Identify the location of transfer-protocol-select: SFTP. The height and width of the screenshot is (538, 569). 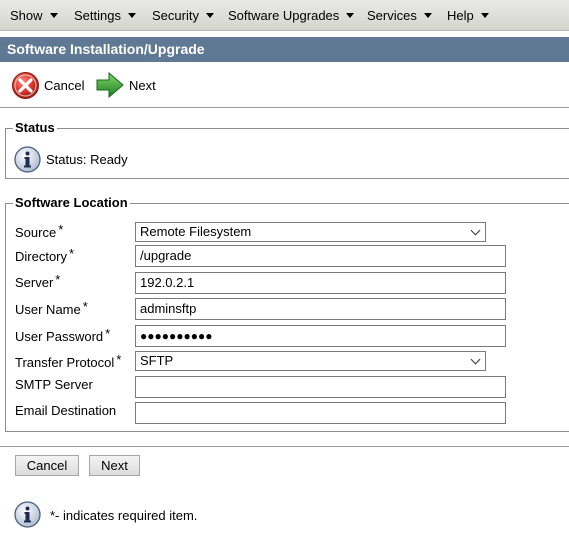
(310, 361).